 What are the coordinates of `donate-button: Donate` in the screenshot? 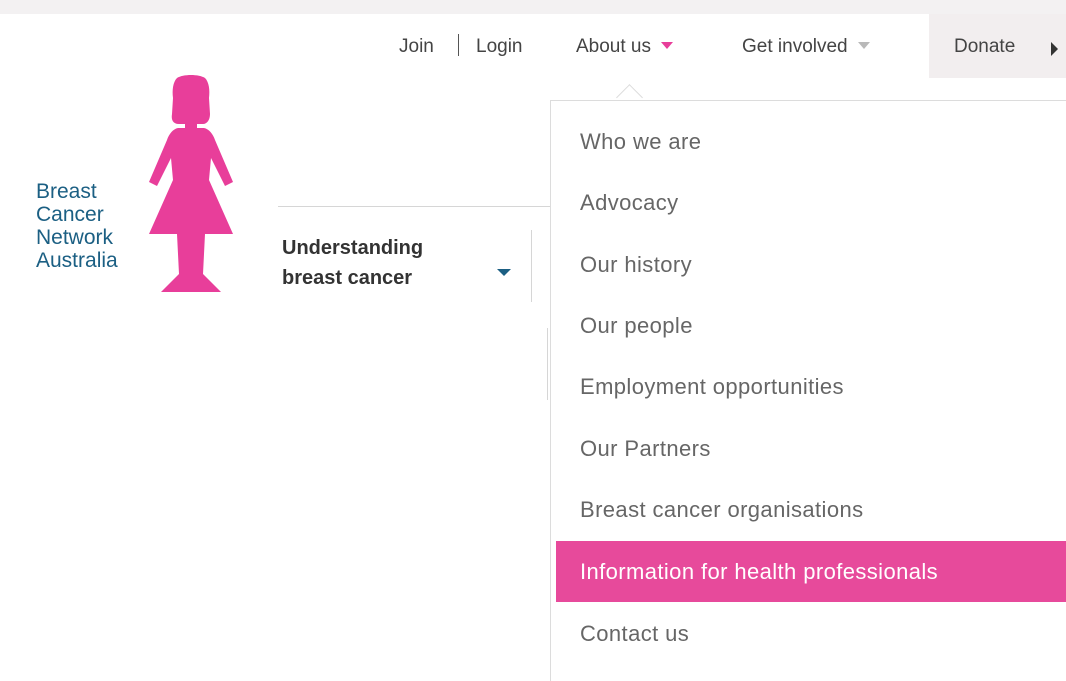 It's located at (997, 46).